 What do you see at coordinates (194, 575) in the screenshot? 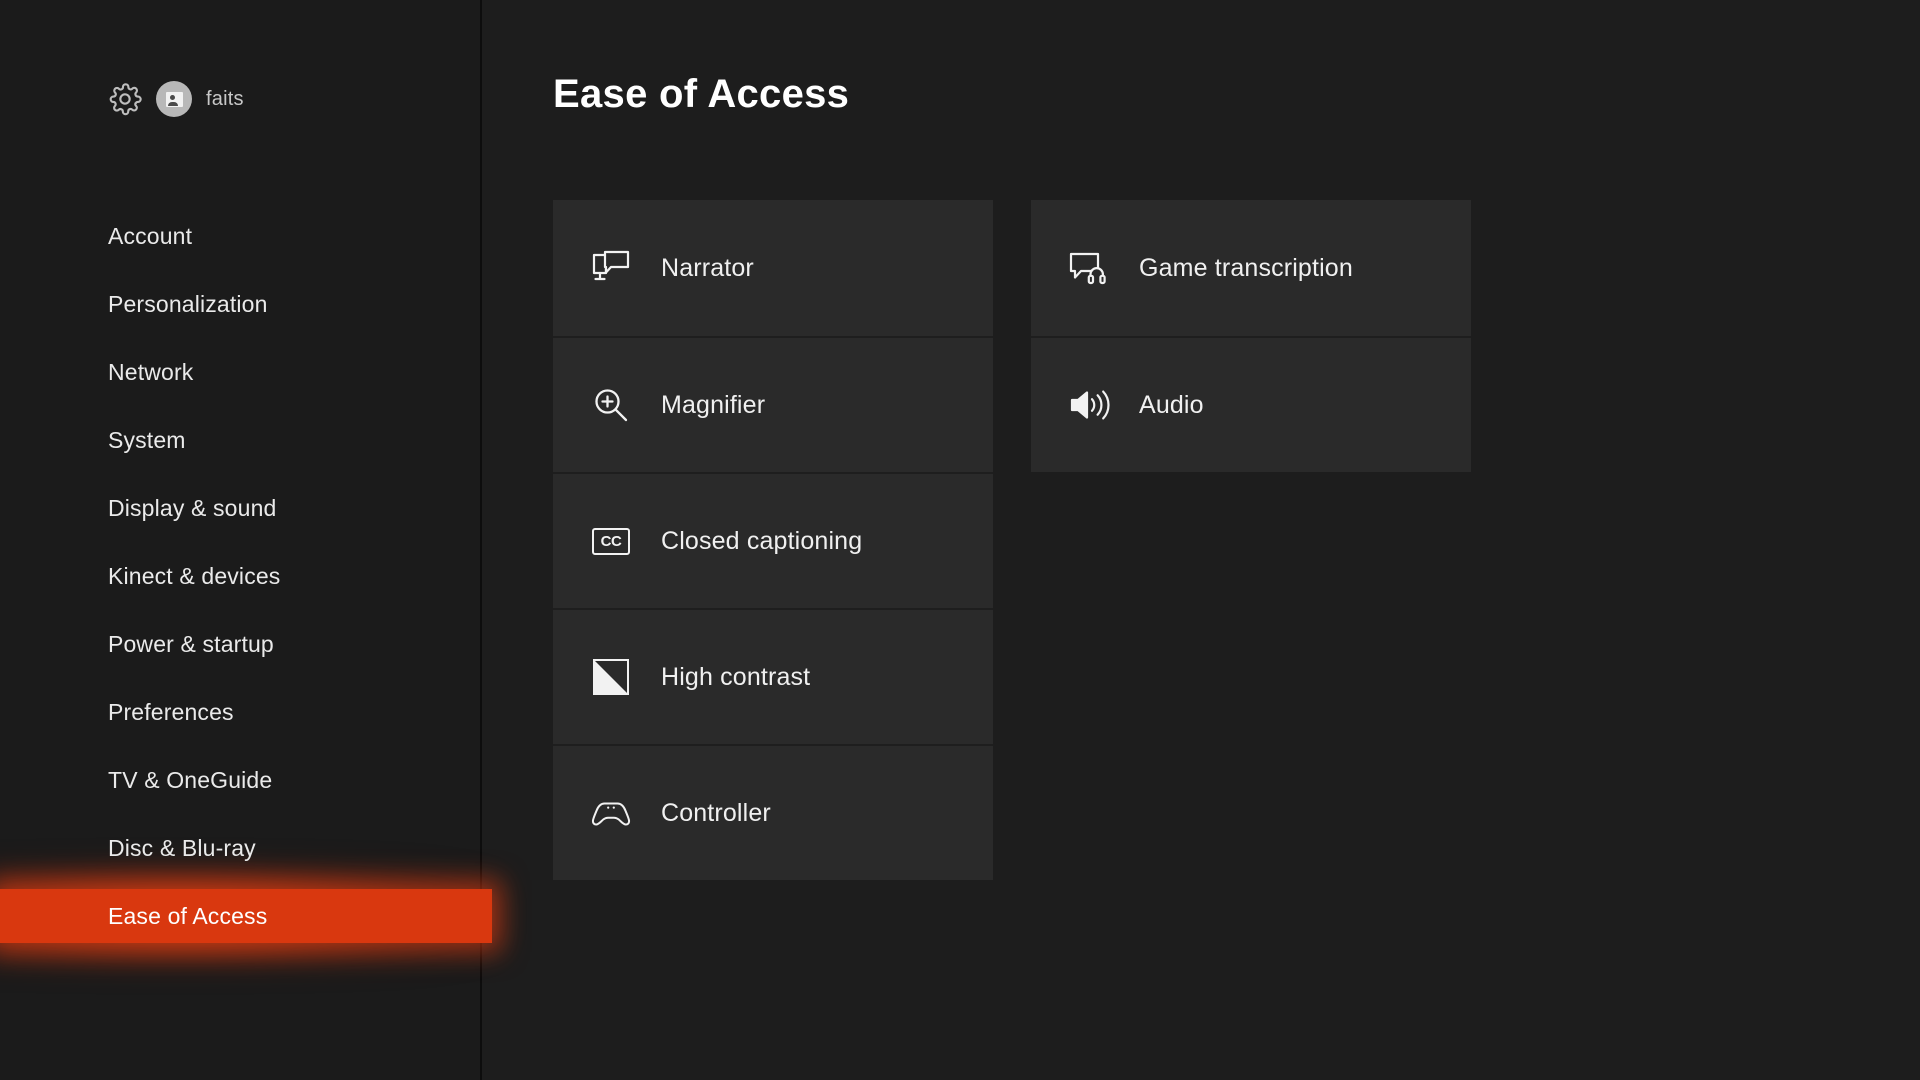
I see `sidebar-item-label: Kinect & devices` at bounding box center [194, 575].